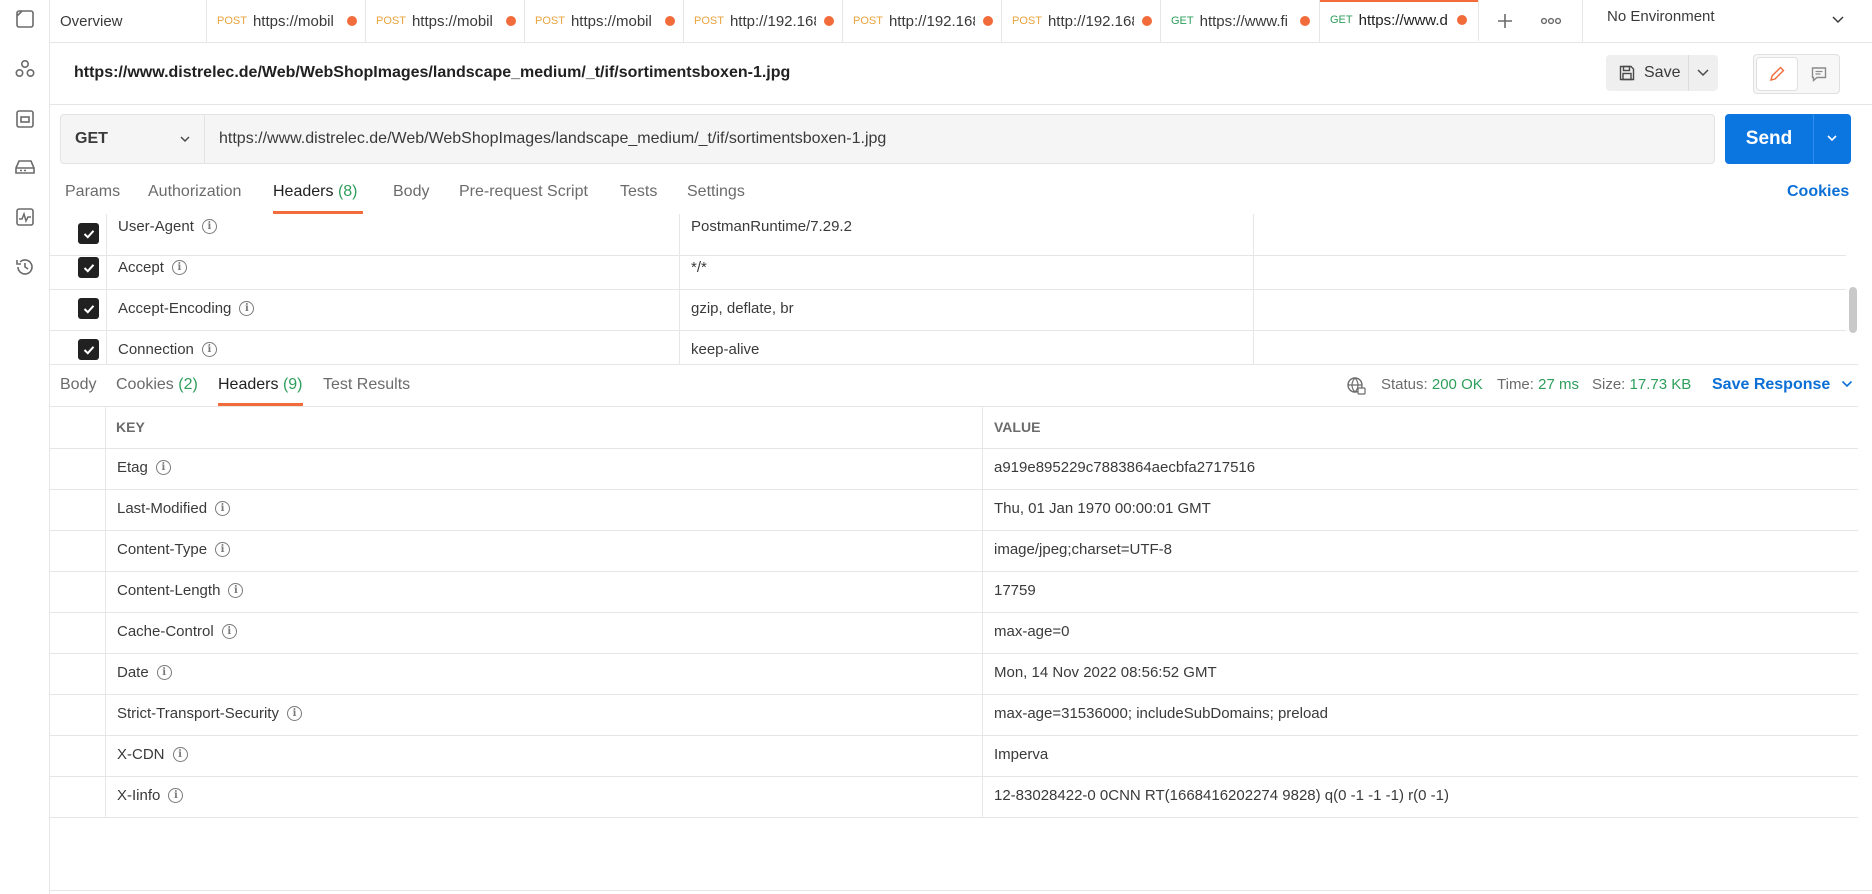 The width and height of the screenshot is (1872, 894). I want to click on response-tab-body: Body, so click(78, 385).